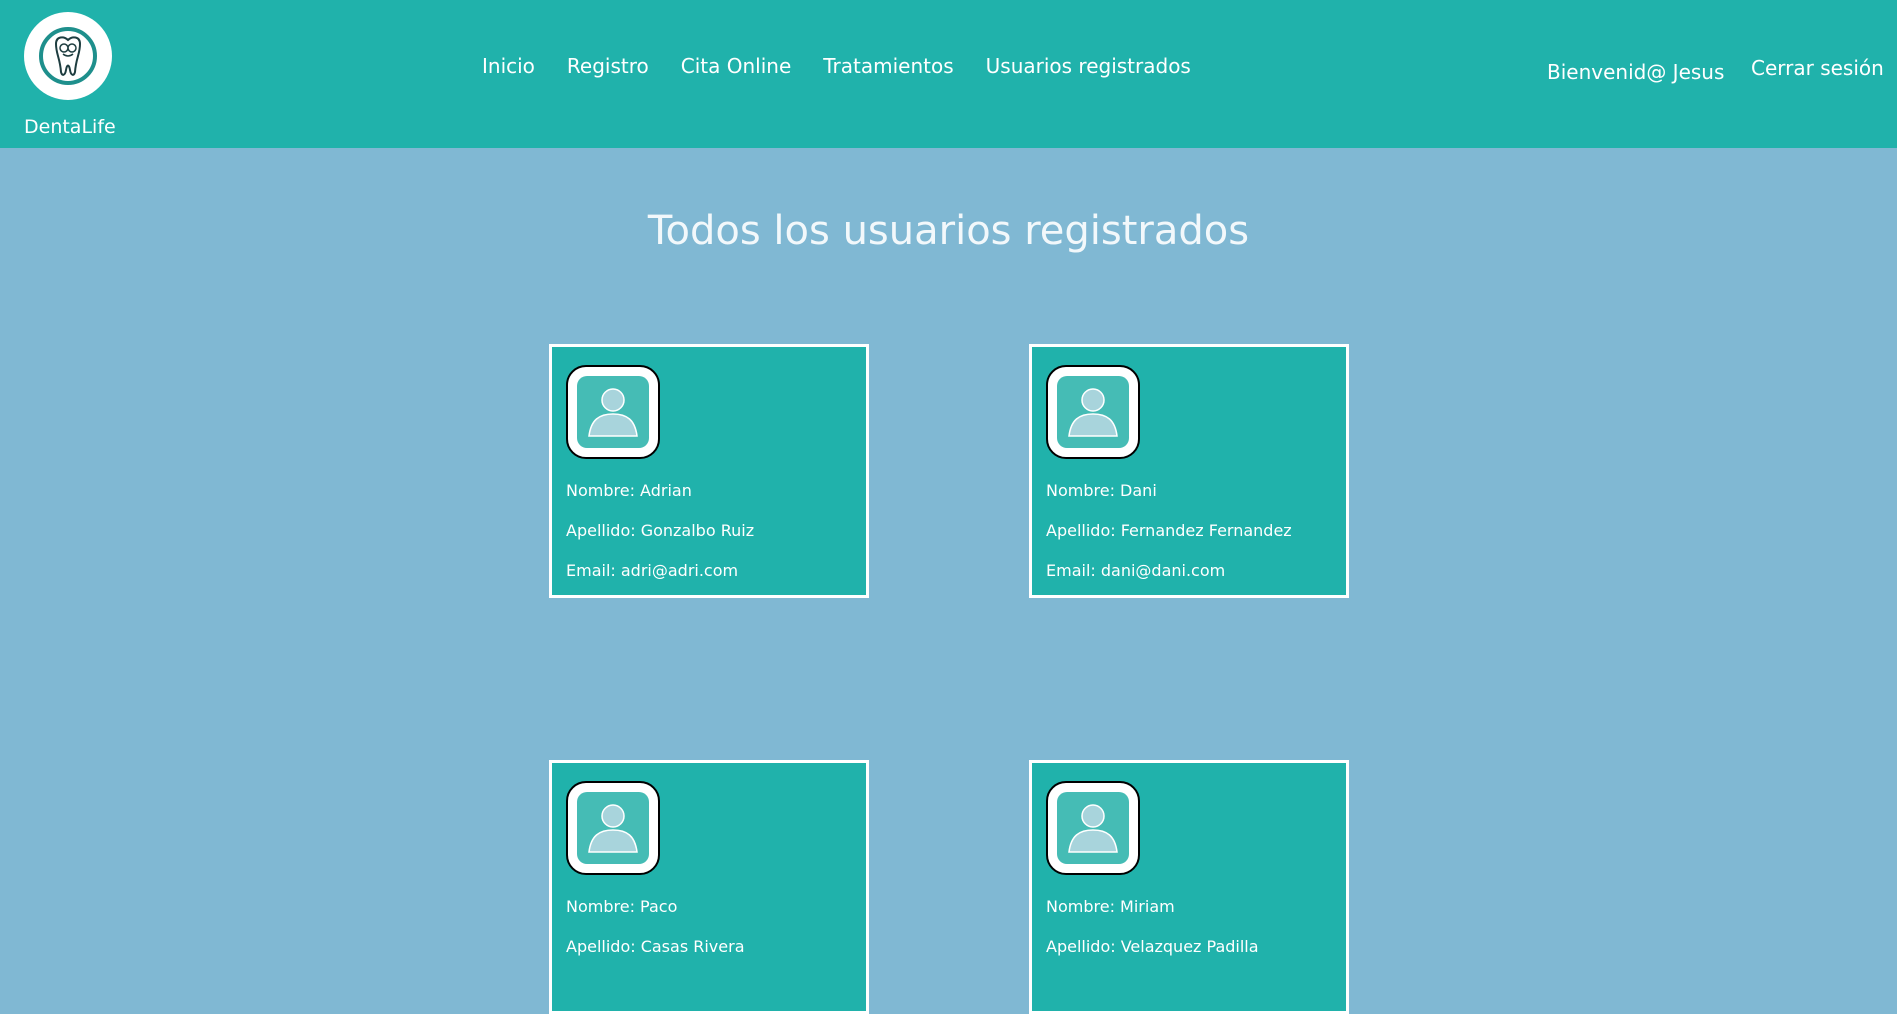 The image size is (1897, 1014). Describe the element at coordinates (736, 66) in the screenshot. I see `nav-cita-online: Cita Online` at that location.